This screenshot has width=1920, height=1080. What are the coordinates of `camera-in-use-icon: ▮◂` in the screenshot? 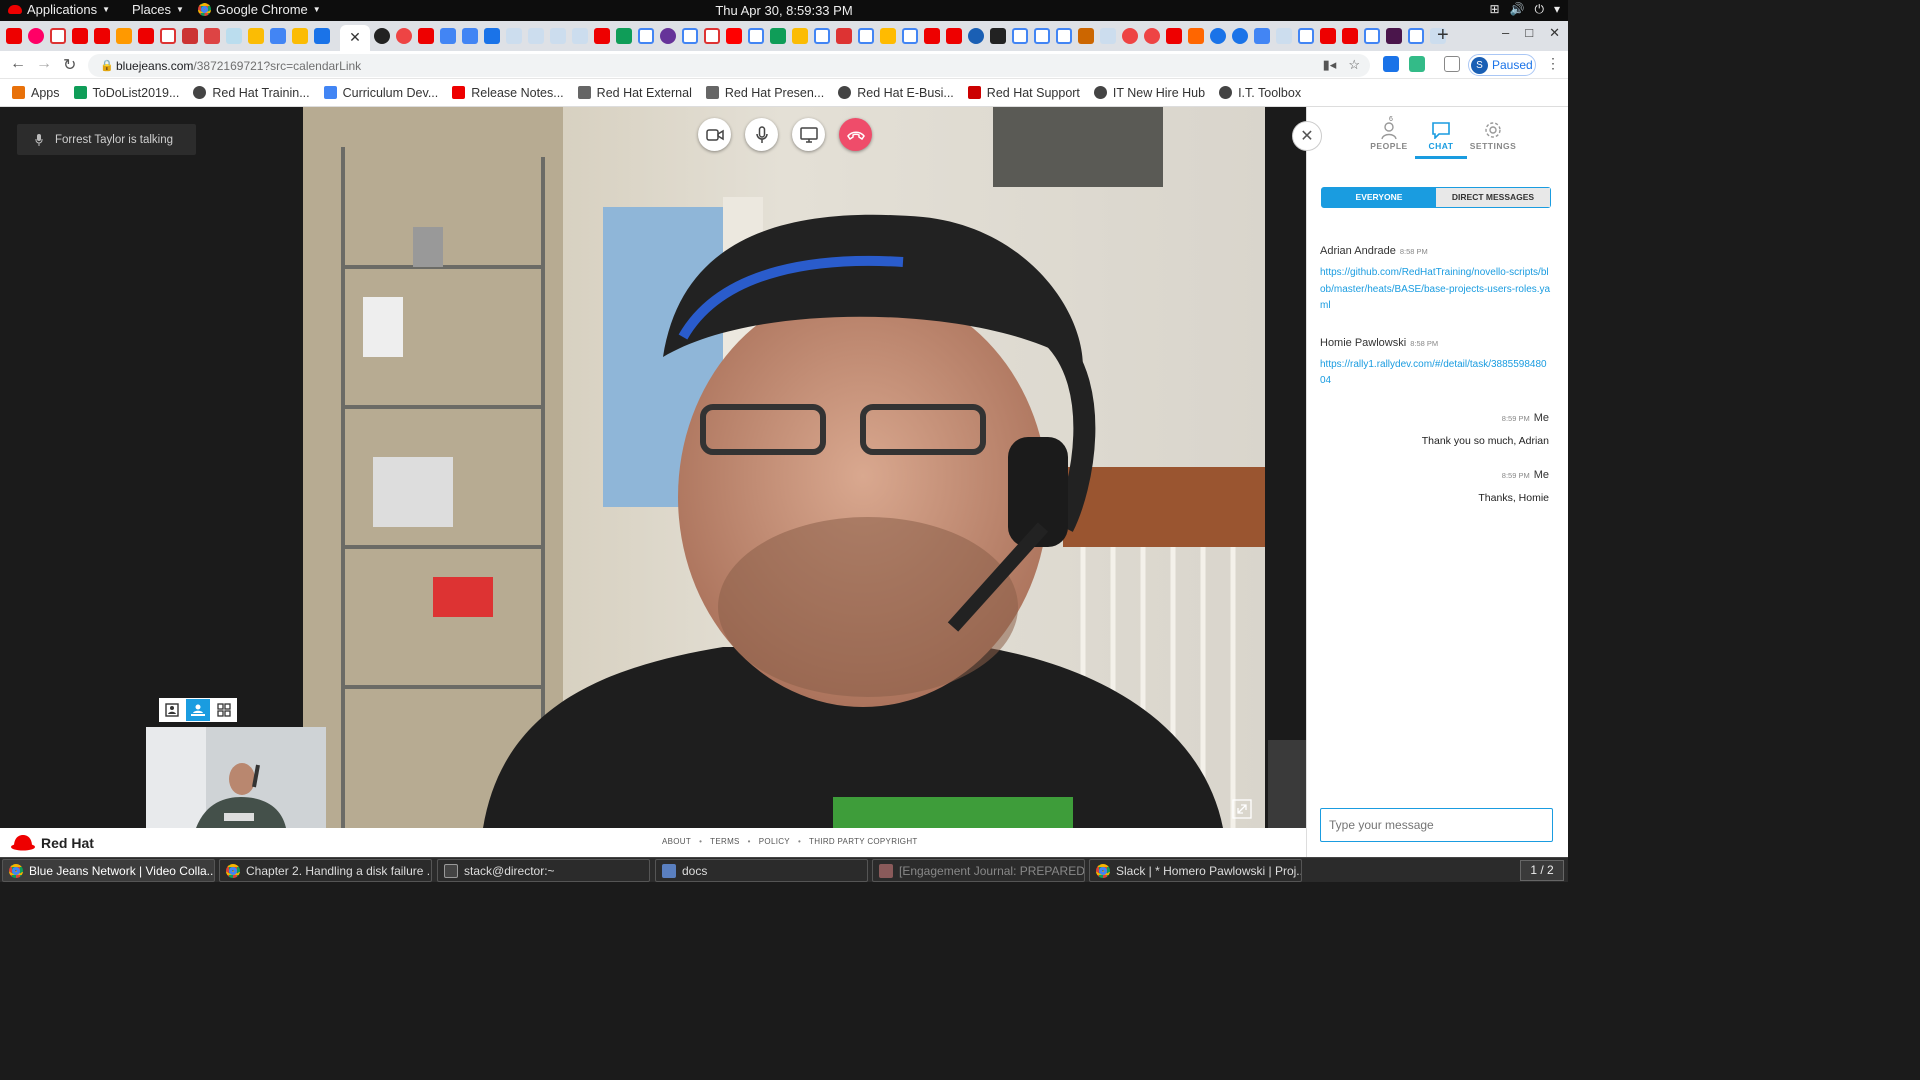 It's located at (1330, 65).